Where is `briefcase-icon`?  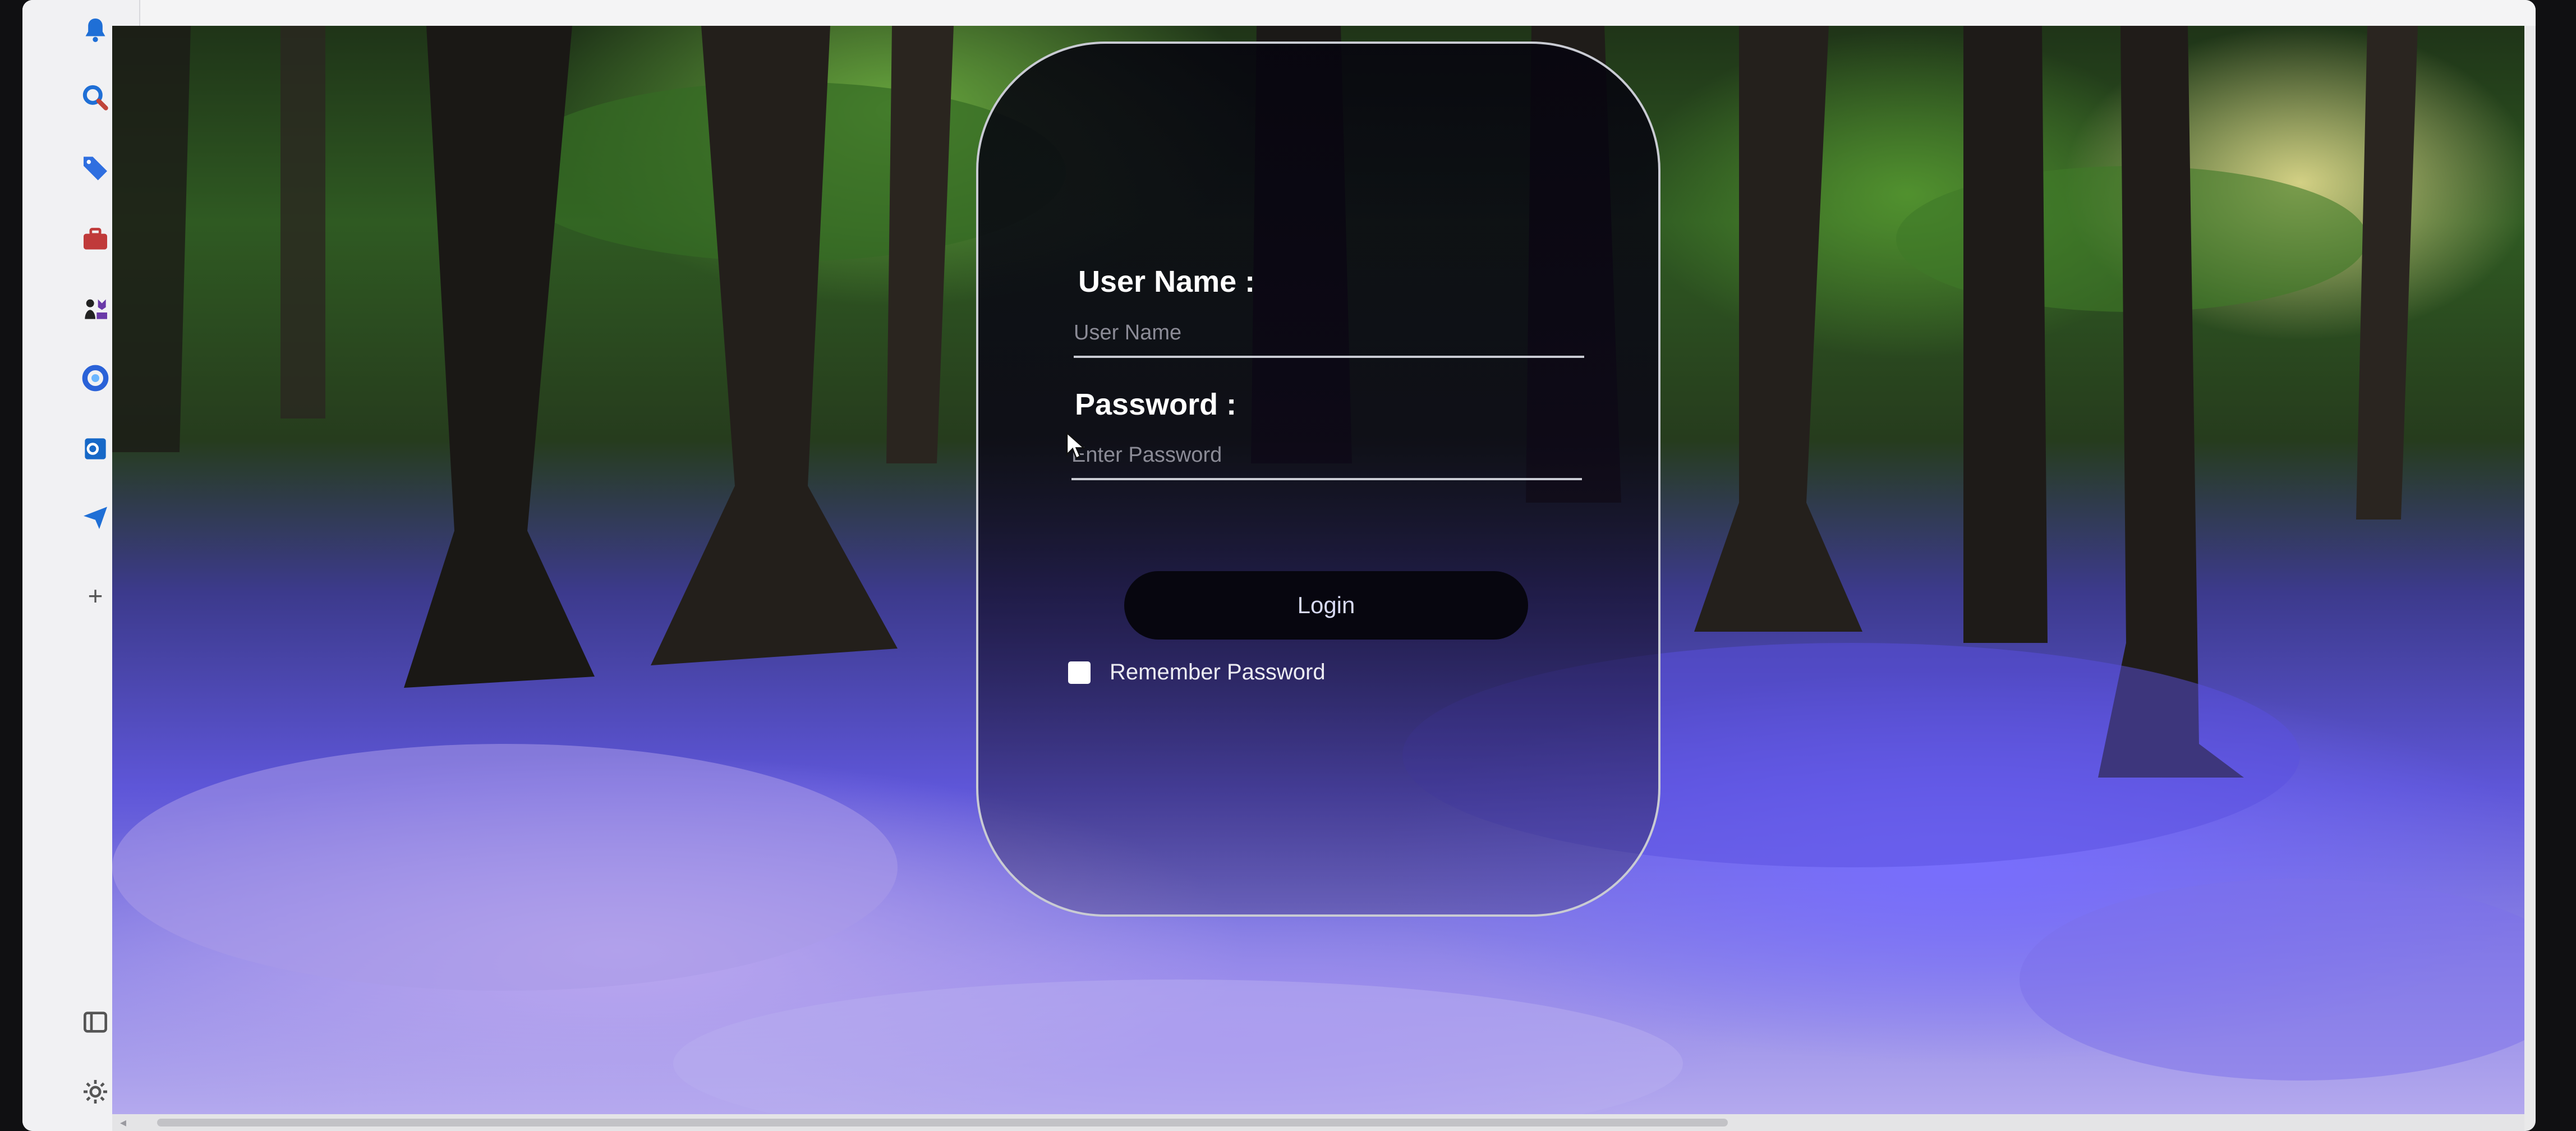
briefcase-icon is located at coordinates (95, 239).